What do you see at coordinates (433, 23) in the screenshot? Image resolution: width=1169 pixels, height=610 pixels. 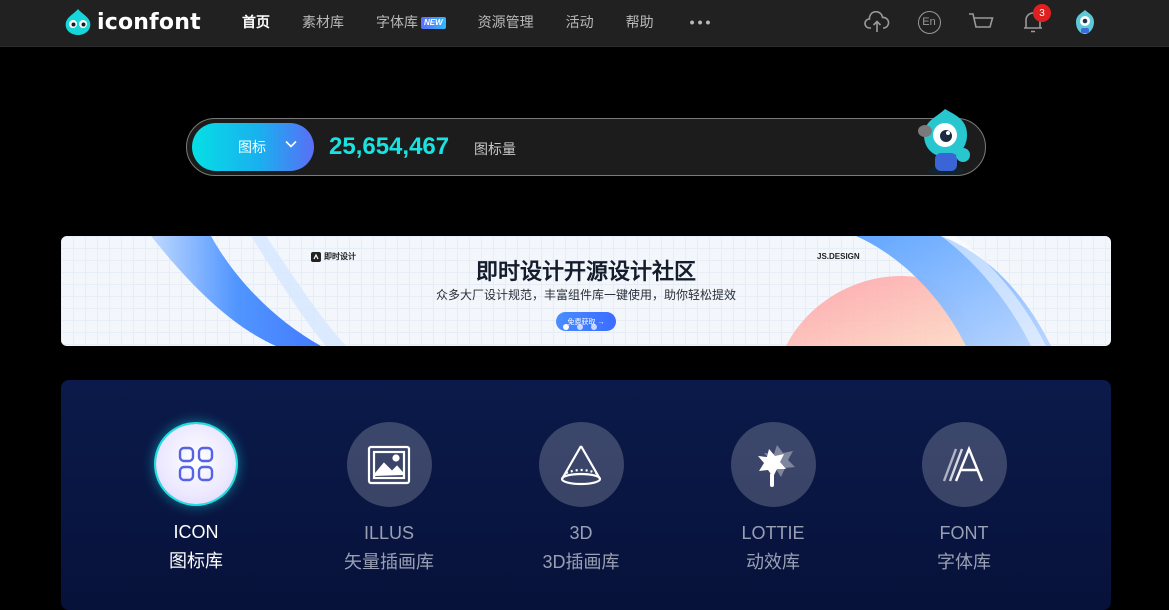 I see `new-badge: NEW` at bounding box center [433, 23].